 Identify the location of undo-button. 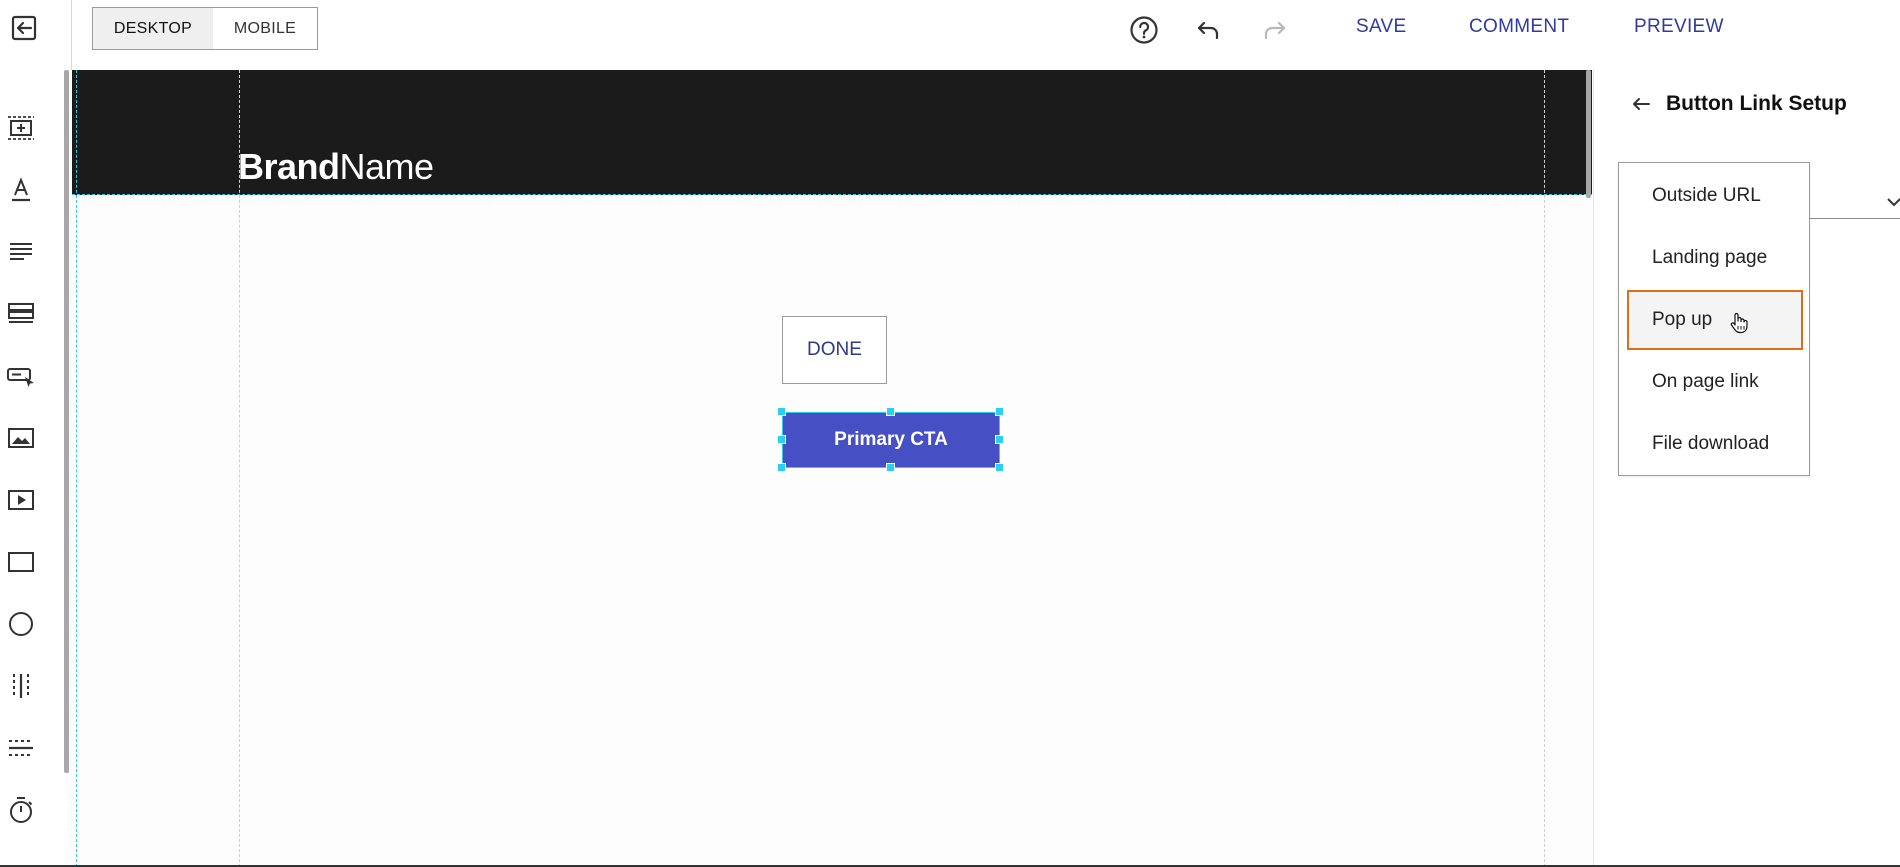
(1209, 30).